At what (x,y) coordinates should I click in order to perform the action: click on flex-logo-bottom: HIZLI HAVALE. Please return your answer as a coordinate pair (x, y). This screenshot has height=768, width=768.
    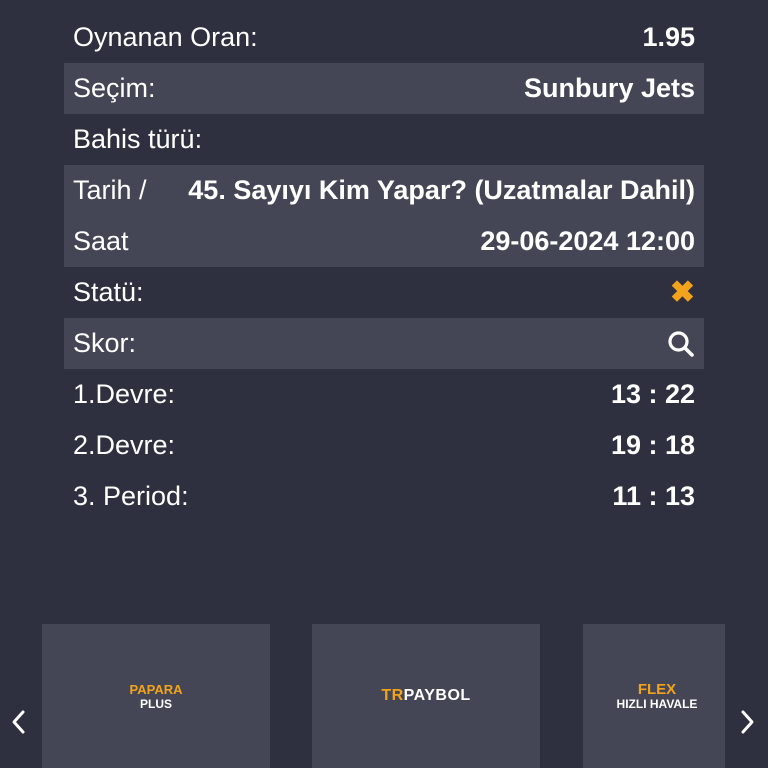
    Looking at the image, I should click on (657, 703).